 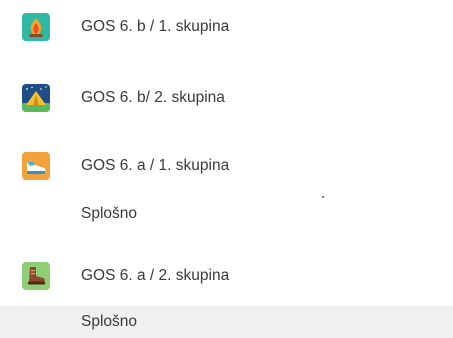 What do you see at coordinates (36, 27) in the screenshot?
I see `campfire-icon` at bounding box center [36, 27].